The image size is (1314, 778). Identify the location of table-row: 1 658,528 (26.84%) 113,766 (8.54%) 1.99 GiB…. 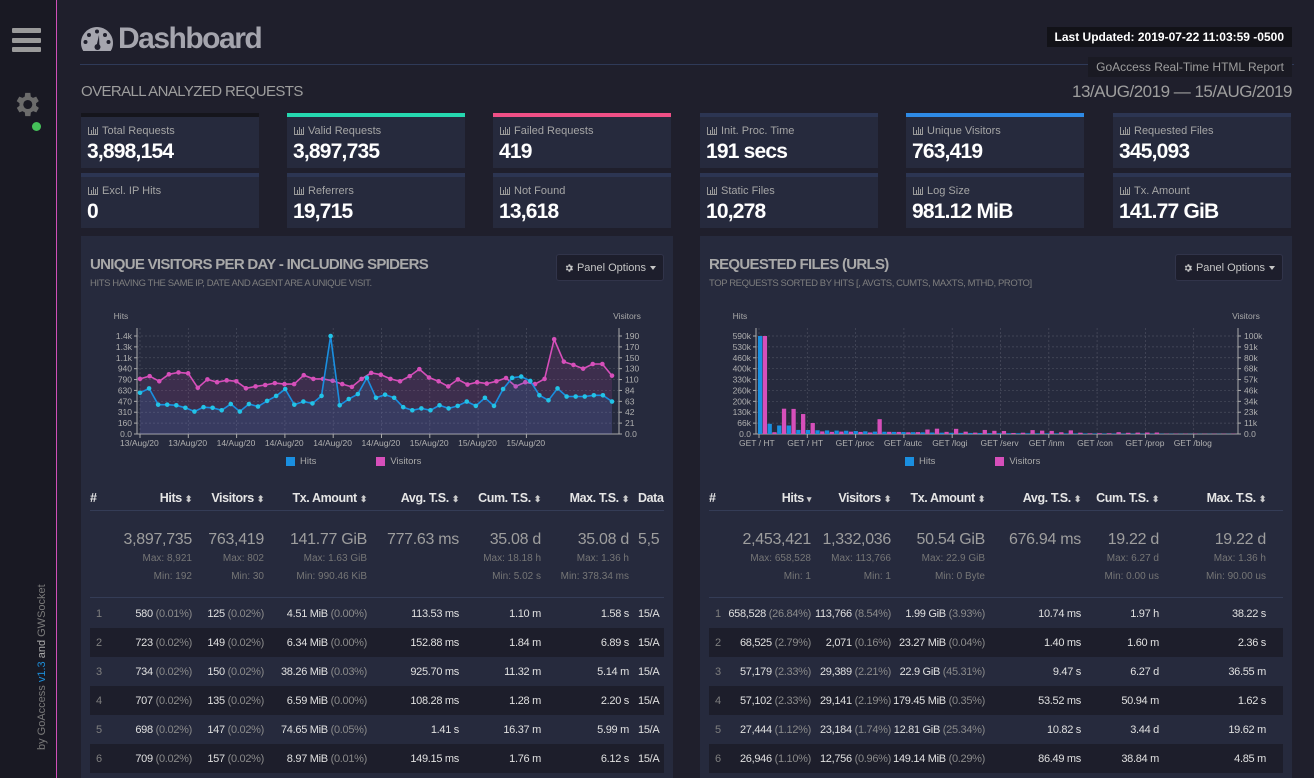
(996, 613).